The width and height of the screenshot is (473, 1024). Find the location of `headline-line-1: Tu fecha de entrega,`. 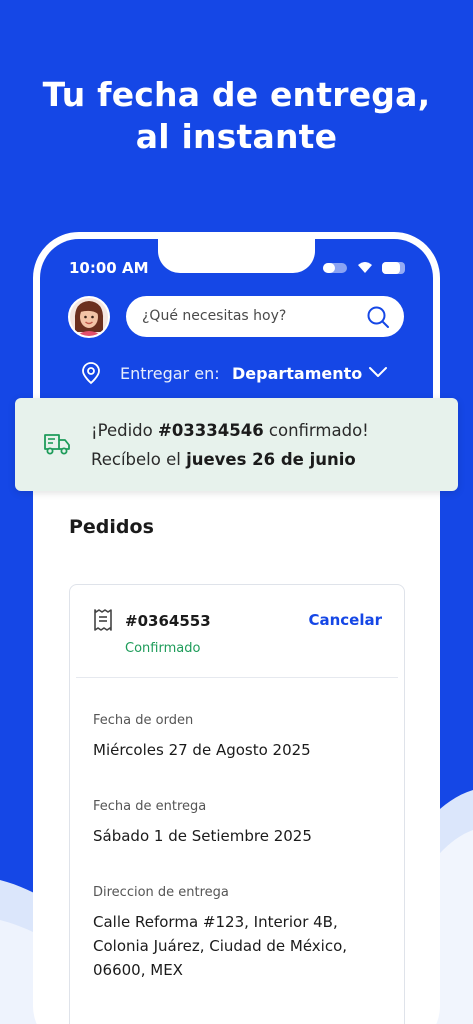

headline-line-1: Tu fecha de entrega, is located at coordinates (236, 94).